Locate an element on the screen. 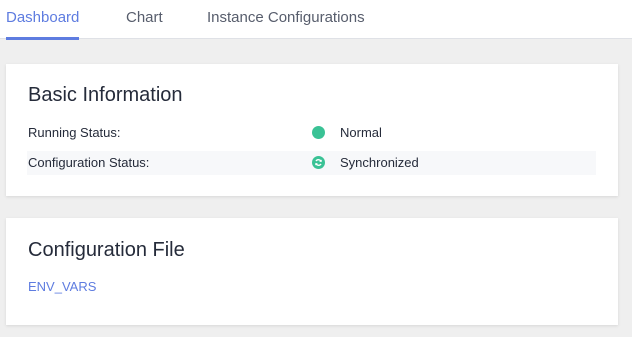 The image size is (632, 337). tab-chart: Chart is located at coordinates (144, 19).